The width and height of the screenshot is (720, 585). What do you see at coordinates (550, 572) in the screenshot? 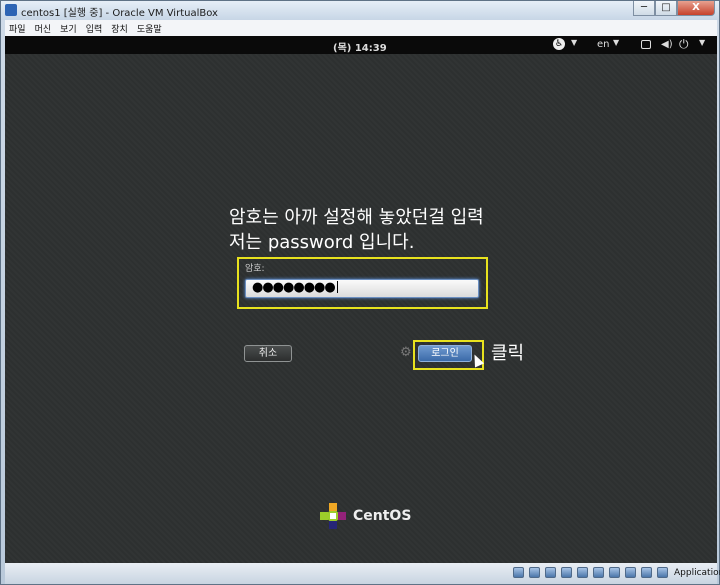
I see `audio-icon` at bounding box center [550, 572].